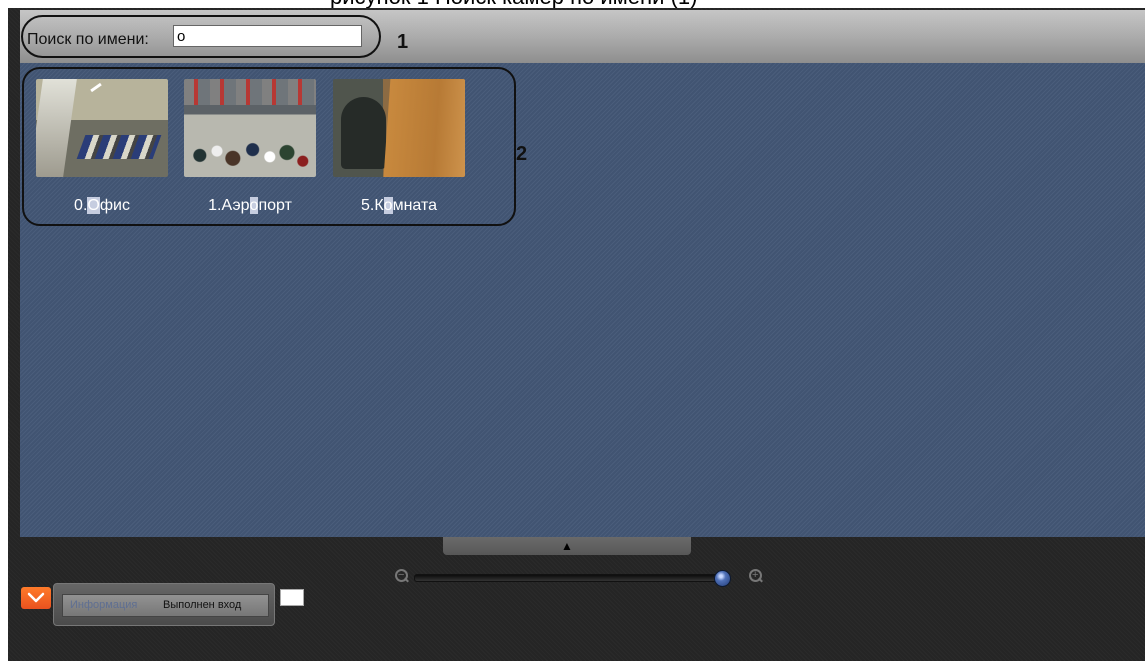 The height and width of the screenshot is (661, 1145). I want to click on status-indicator, so click(292, 597).